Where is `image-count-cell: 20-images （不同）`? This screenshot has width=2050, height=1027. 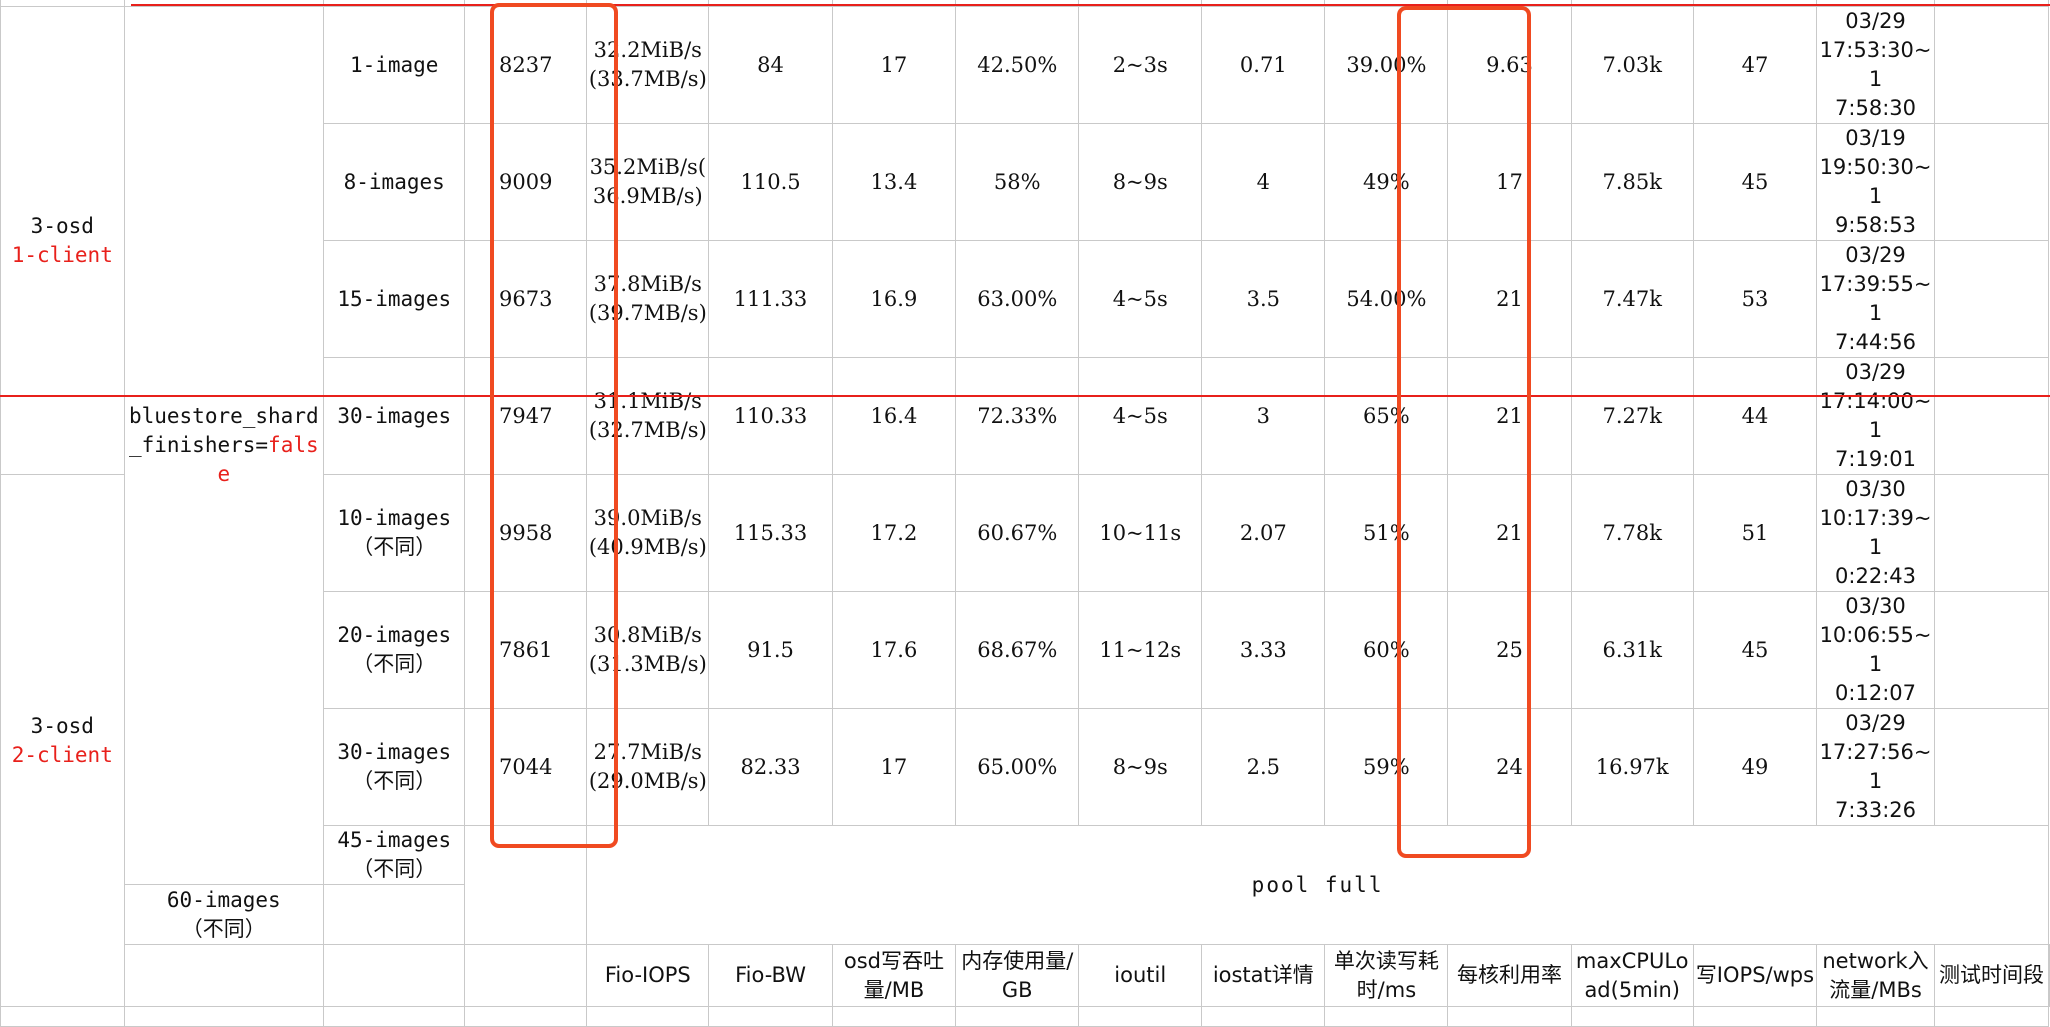 image-count-cell: 20-images （不同） is located at coordinates (394, 650).